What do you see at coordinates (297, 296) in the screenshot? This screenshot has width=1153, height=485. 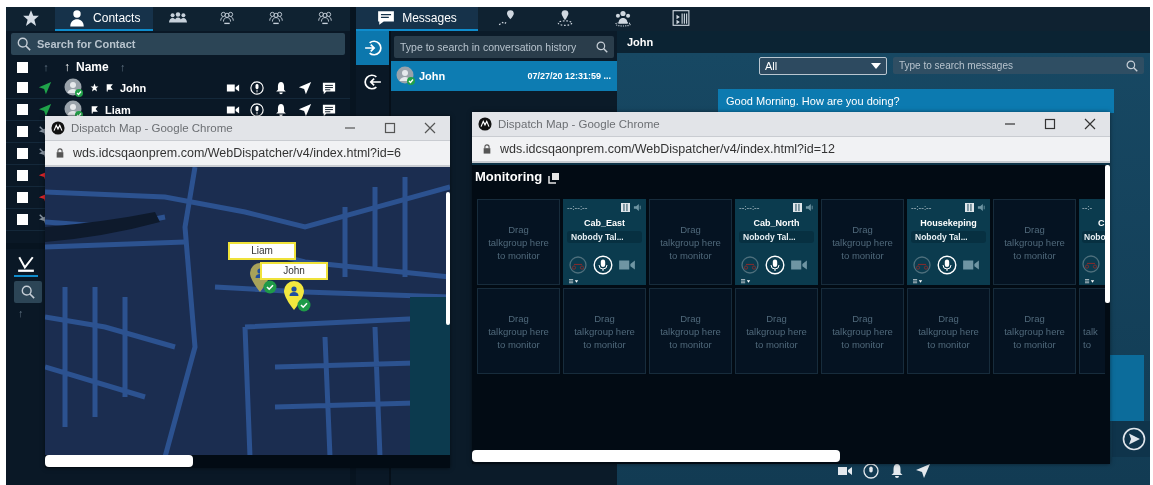 I see `map-pin-icon` at bounding box center [297, 296].